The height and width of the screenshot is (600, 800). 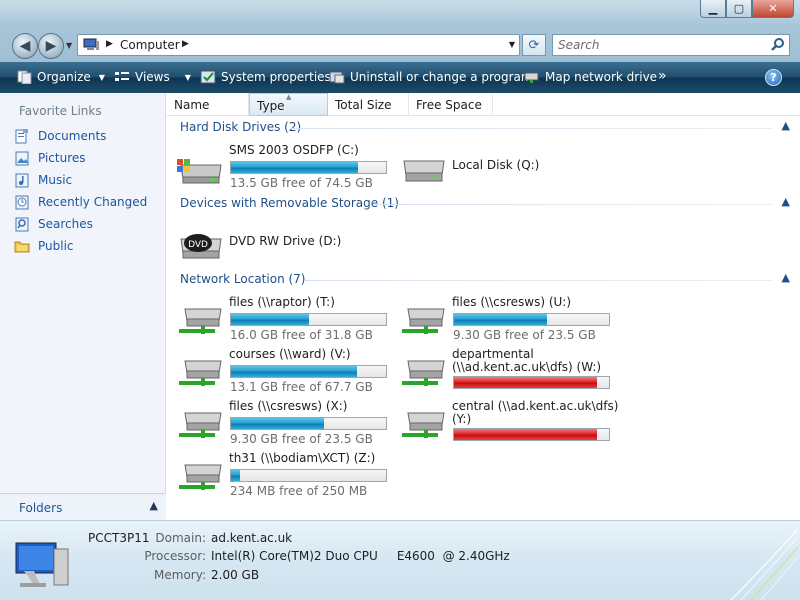 What do you see at coordinates (534, 45) in the screenshot?
I see `refresh-button: ⟳` at bounding box center [534, 45].